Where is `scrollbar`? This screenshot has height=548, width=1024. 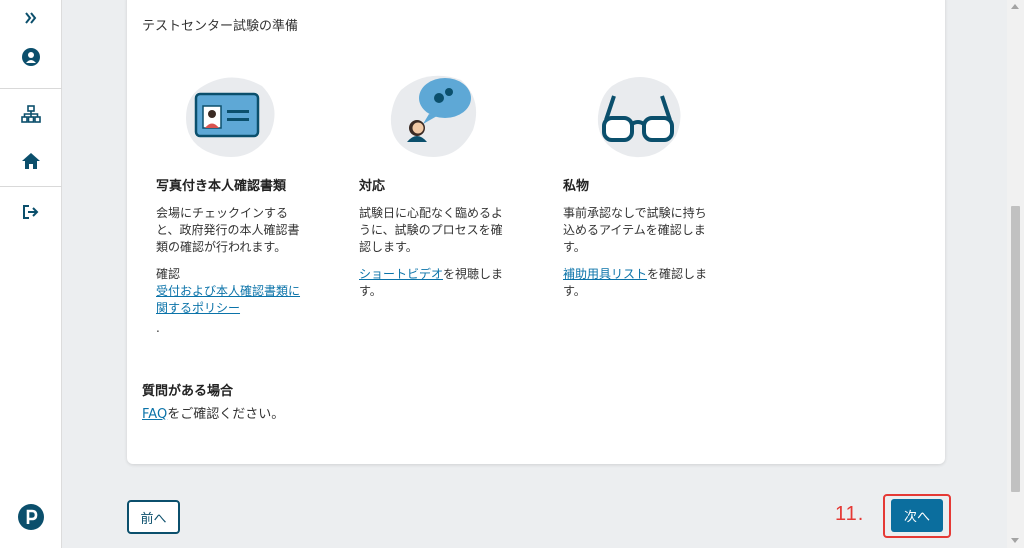
scrollbar is located at coordinates (1015, 274).